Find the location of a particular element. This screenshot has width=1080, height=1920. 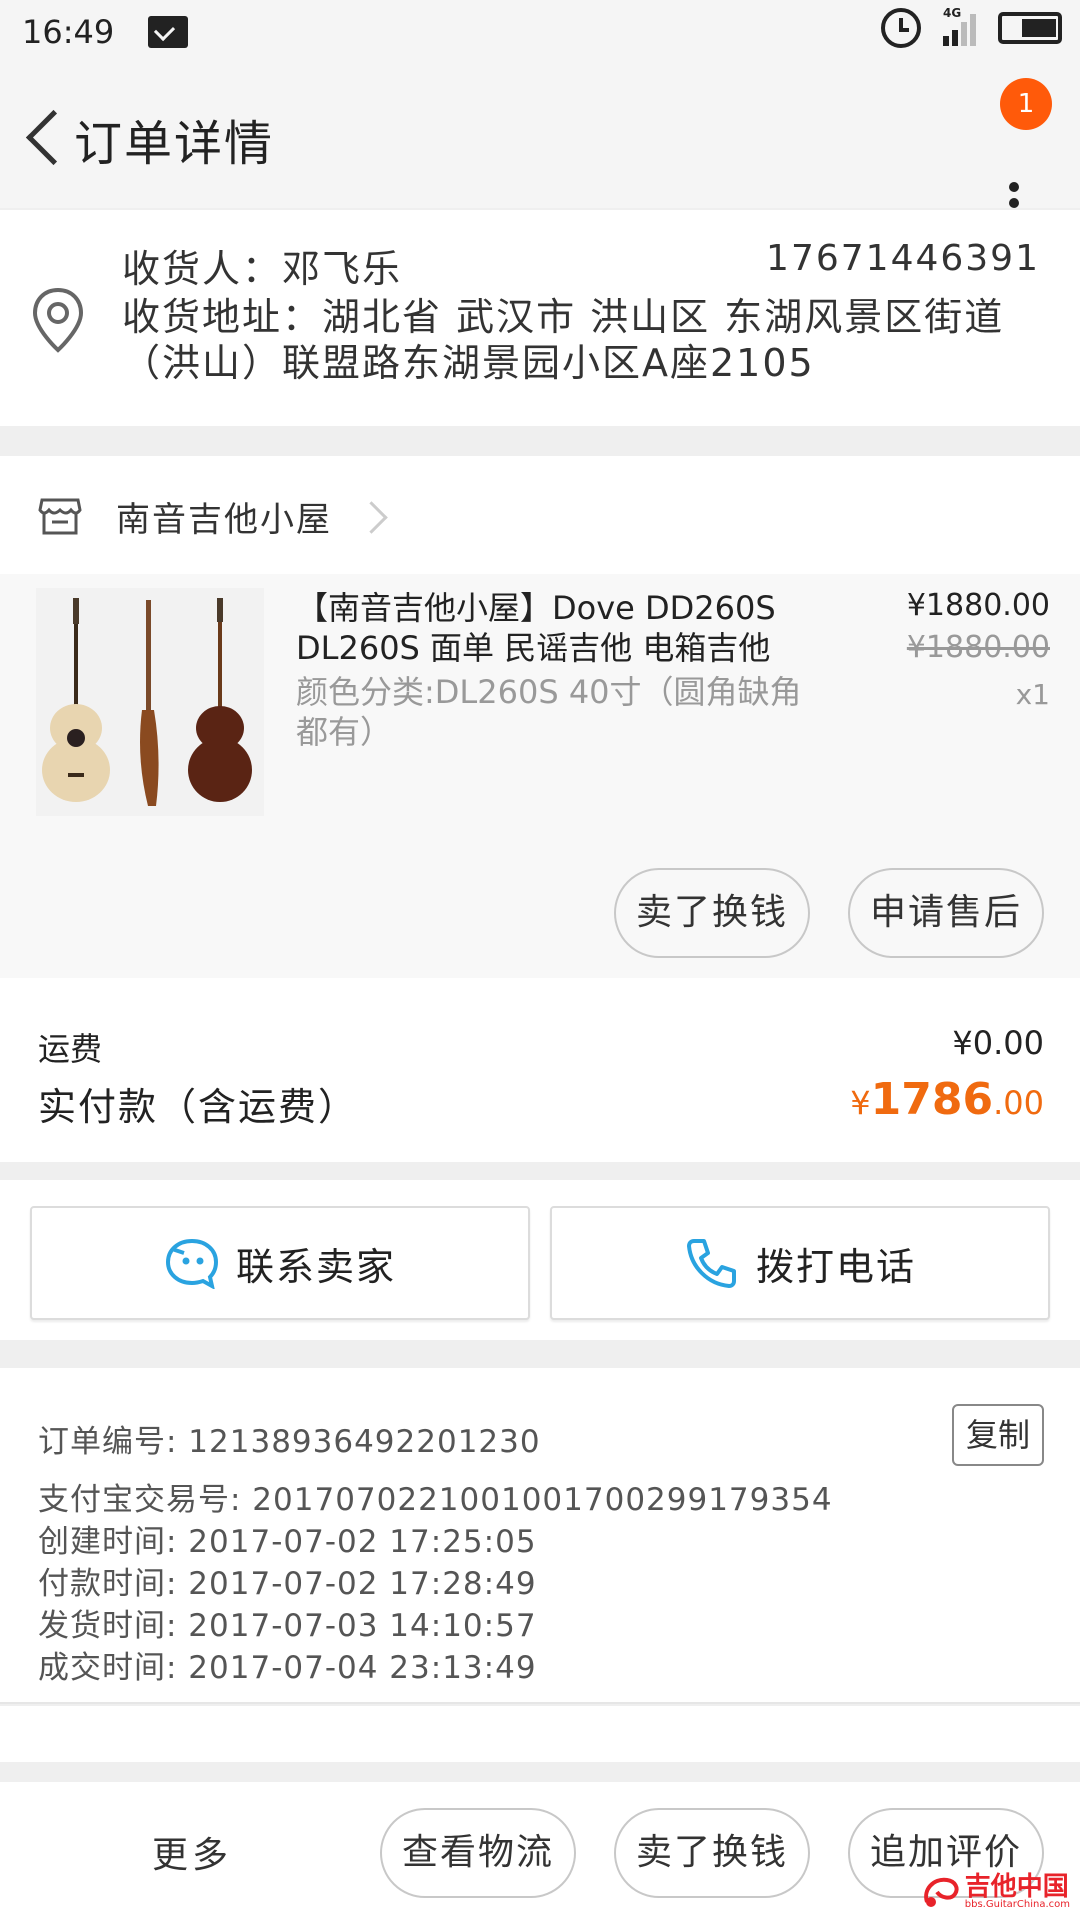

app-header: 订单详情 1 is located at coordinates (540, 136).